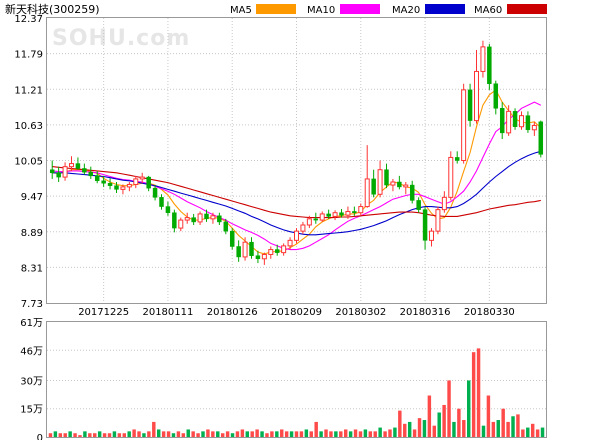 The height and width of the screenshot is (440, 600). What do you see at coordinates (28, 55) in the screenshot?
I see `price-tick-label: 11.79` at bounding box center [28, 55].